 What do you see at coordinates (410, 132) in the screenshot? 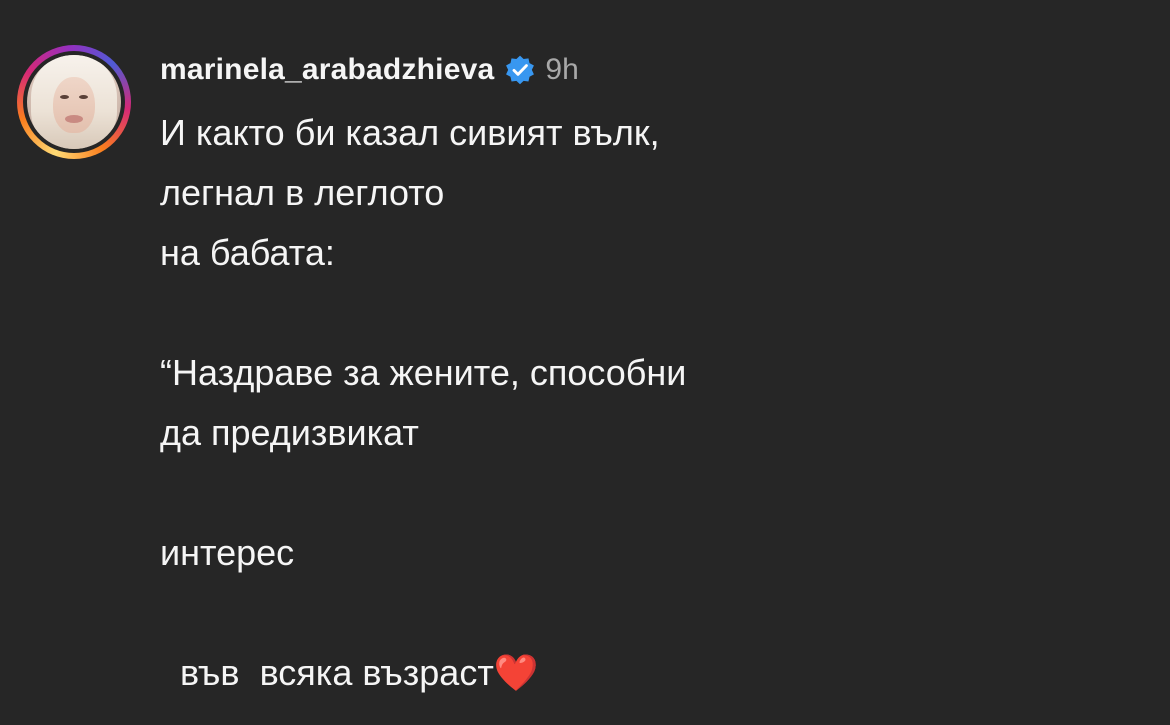
I see `comment-line: И както би казал сивият вълк,` at bounding box center [410, 132].